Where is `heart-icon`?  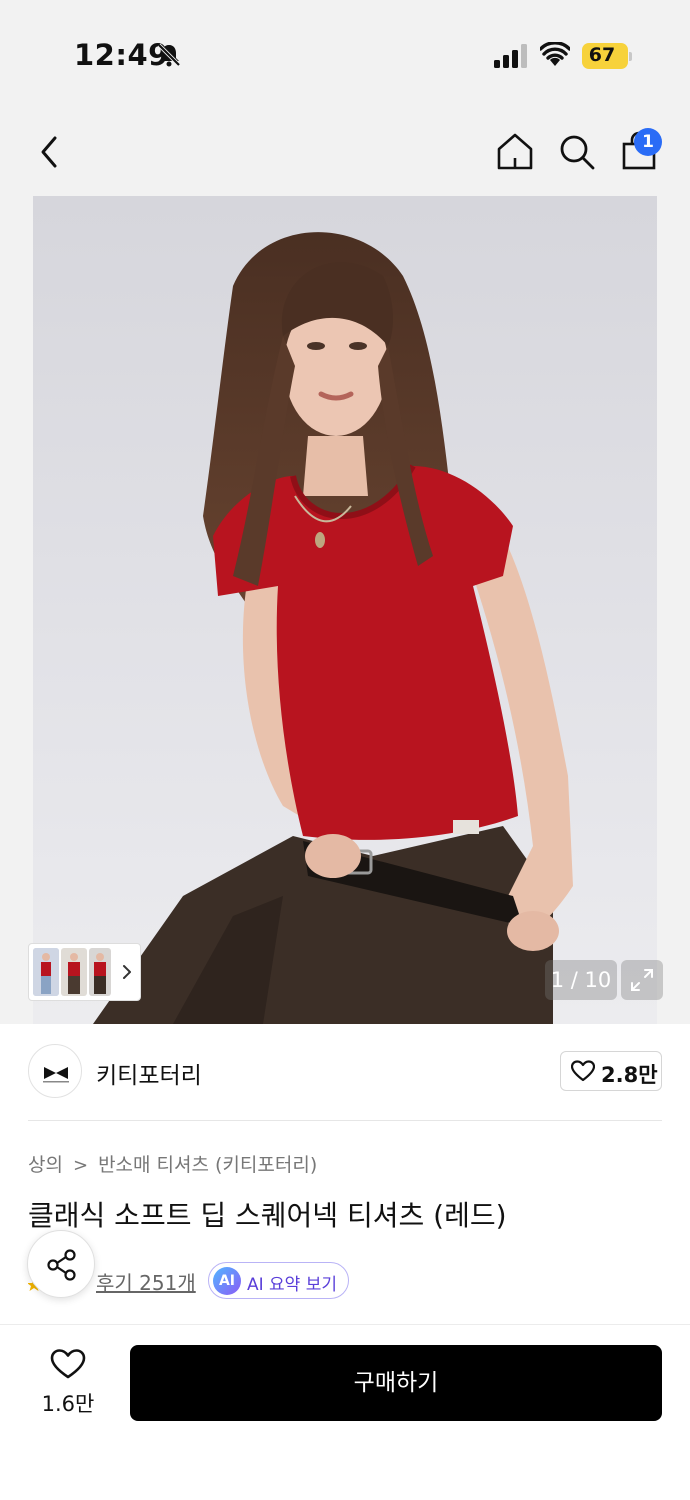
heart-icon is located at coordinates (583, 1071).